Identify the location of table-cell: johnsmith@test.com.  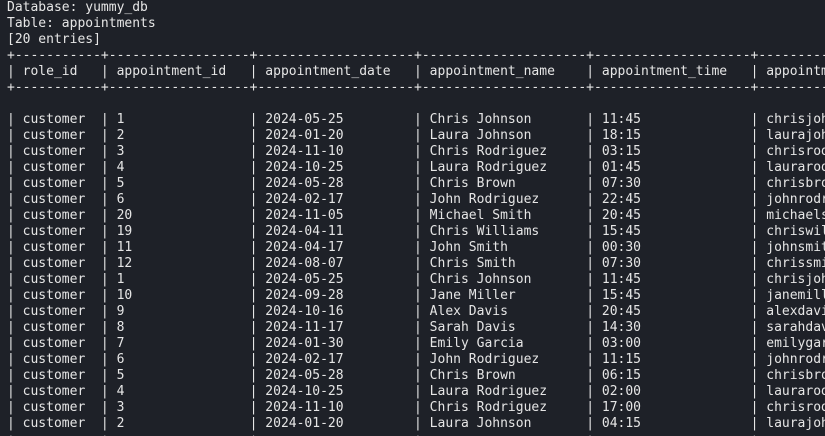
(795, 247).